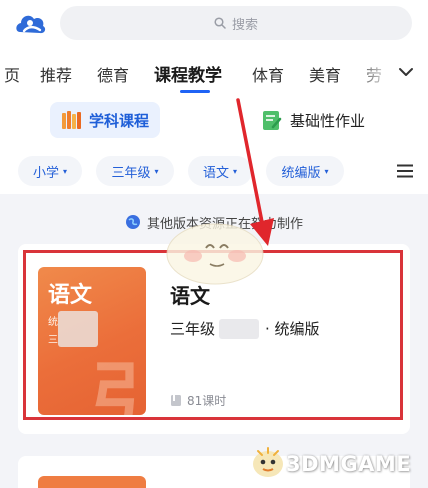 The width and height of the screenshot is (428, 488). I want to click on globe-icon, so click(132, 222).